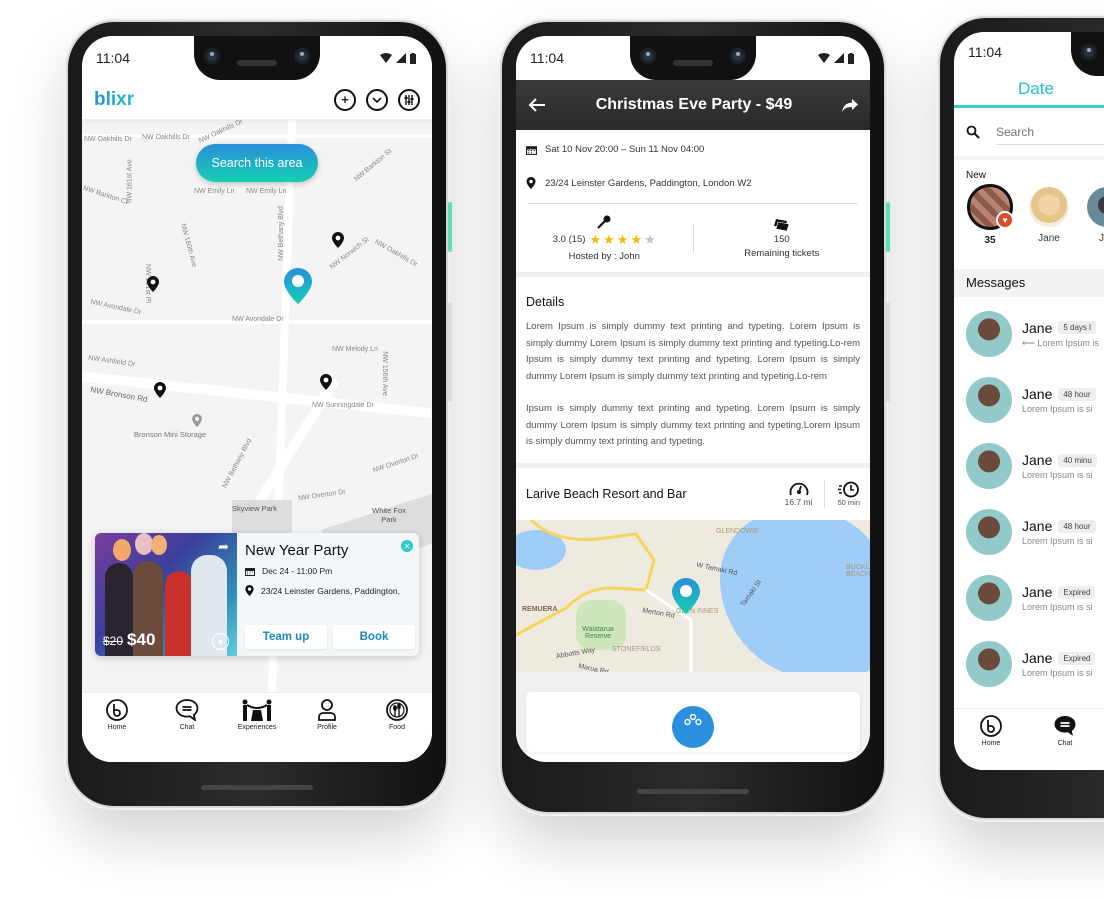 Image resolution: width=1104 pixels, height=901 pixels. I want to click on bottom-nav: Home Chat, so click(1029, 739).